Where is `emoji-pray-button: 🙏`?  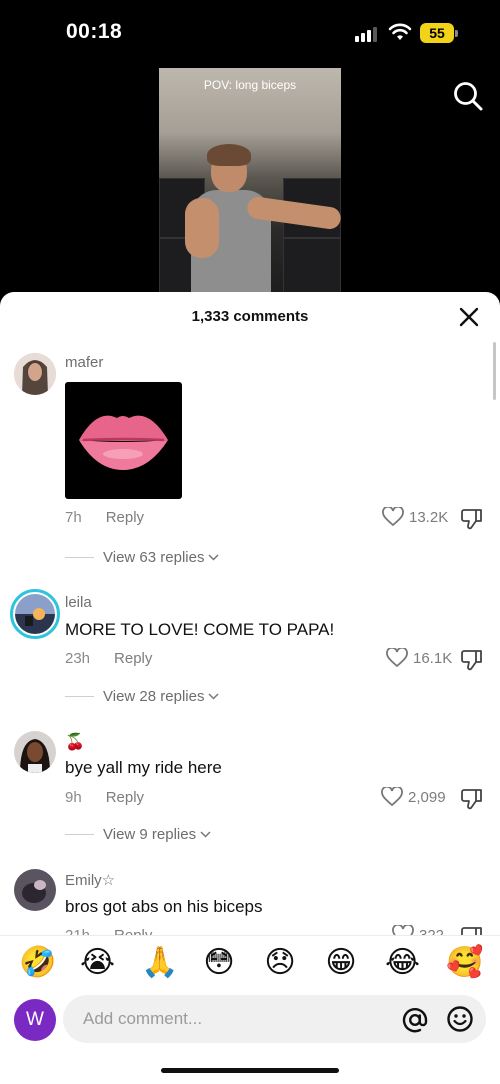
emoji-pray-button: 🙏 is located at coordinates (159, 963).